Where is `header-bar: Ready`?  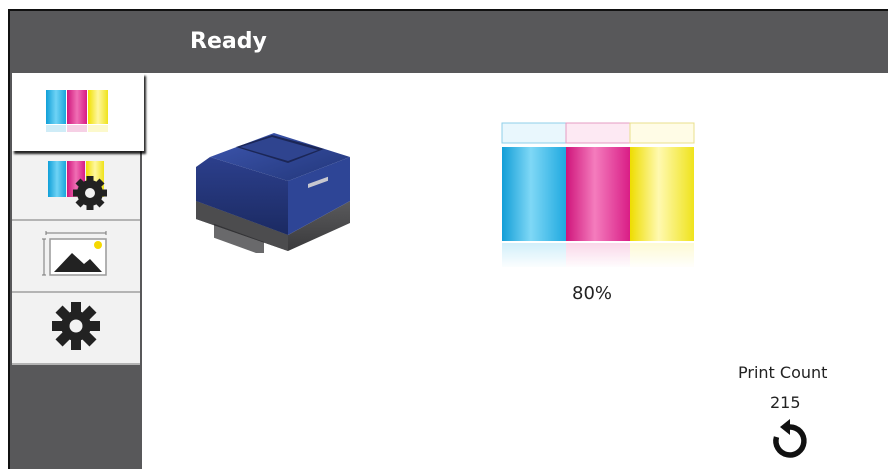 header-bar: Ready is located at coordinates (449, 42).